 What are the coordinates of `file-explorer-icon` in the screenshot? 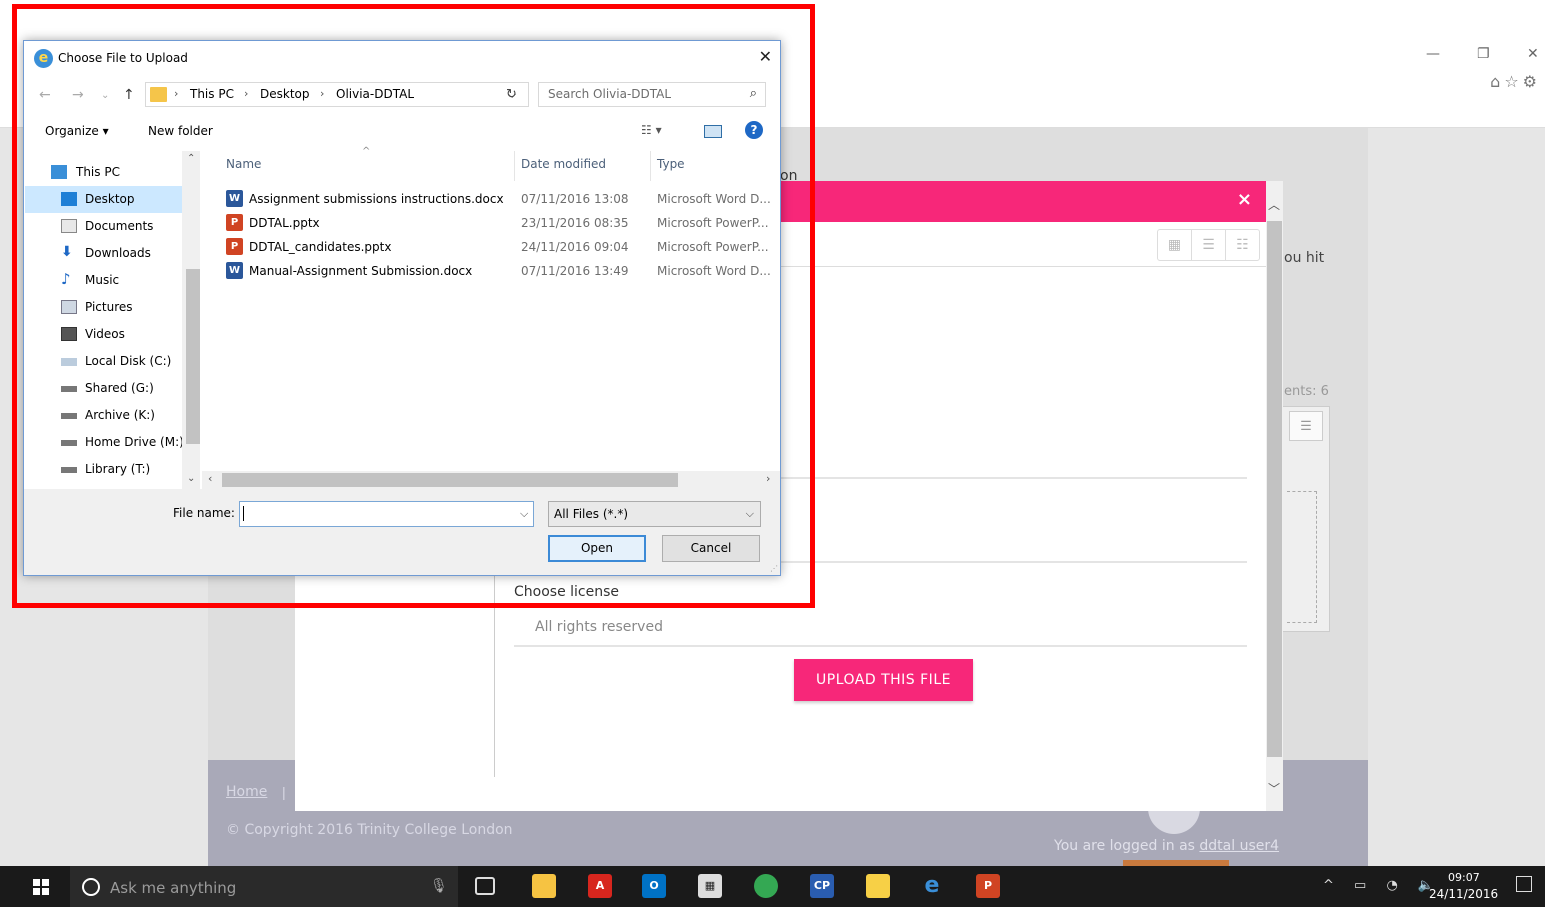 It's located at (544, 886).